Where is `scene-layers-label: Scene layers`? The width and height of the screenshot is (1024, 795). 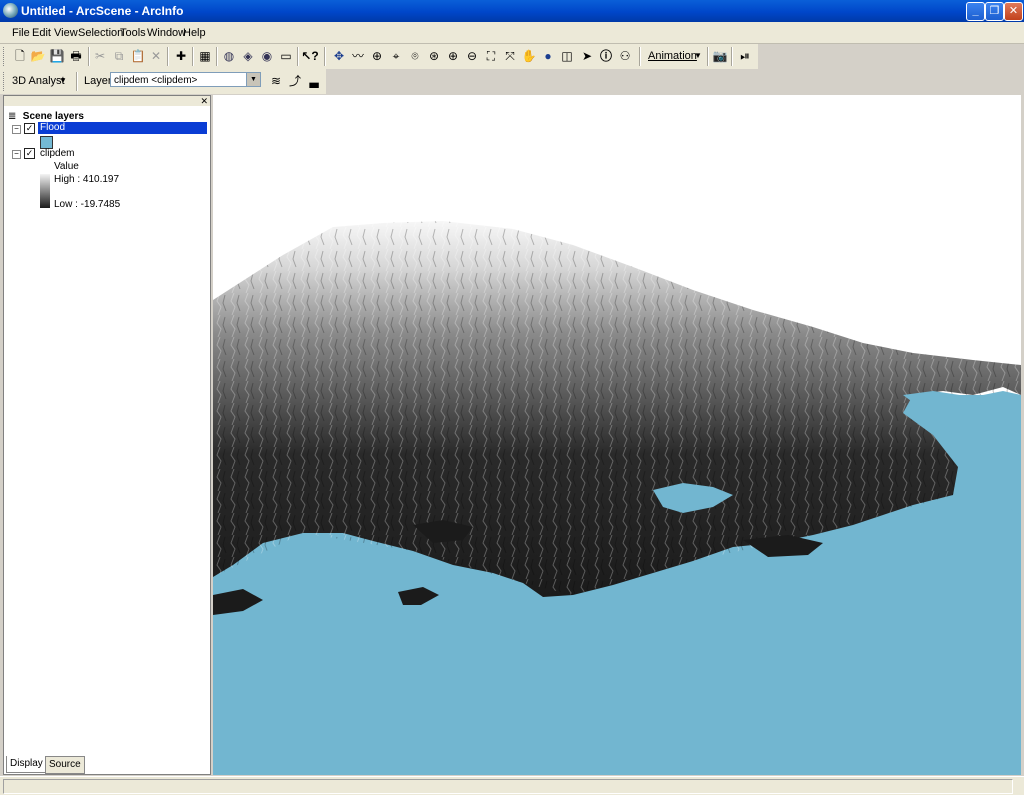
scene-layers-label: Scene layers is located at coordinates (53, 116).